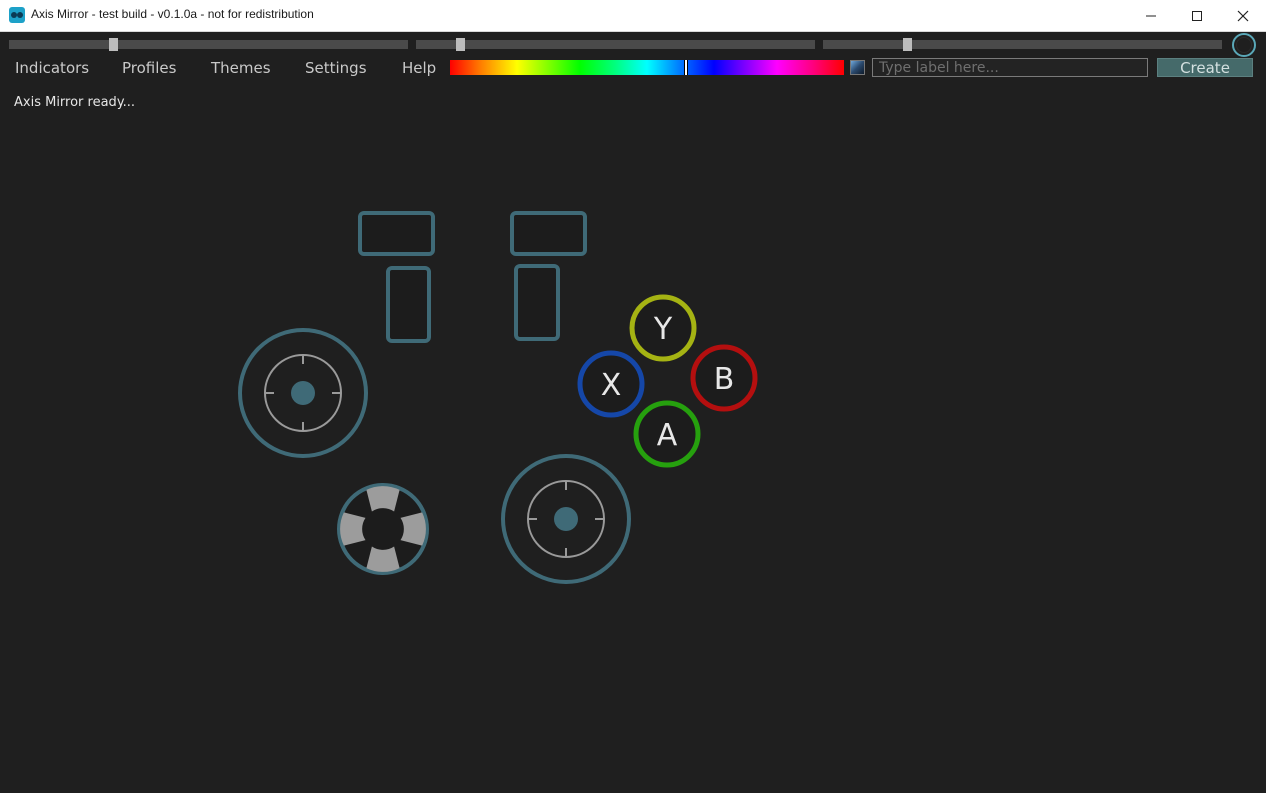  I want to click on face-button-y-label: Y, so click(663, 329).